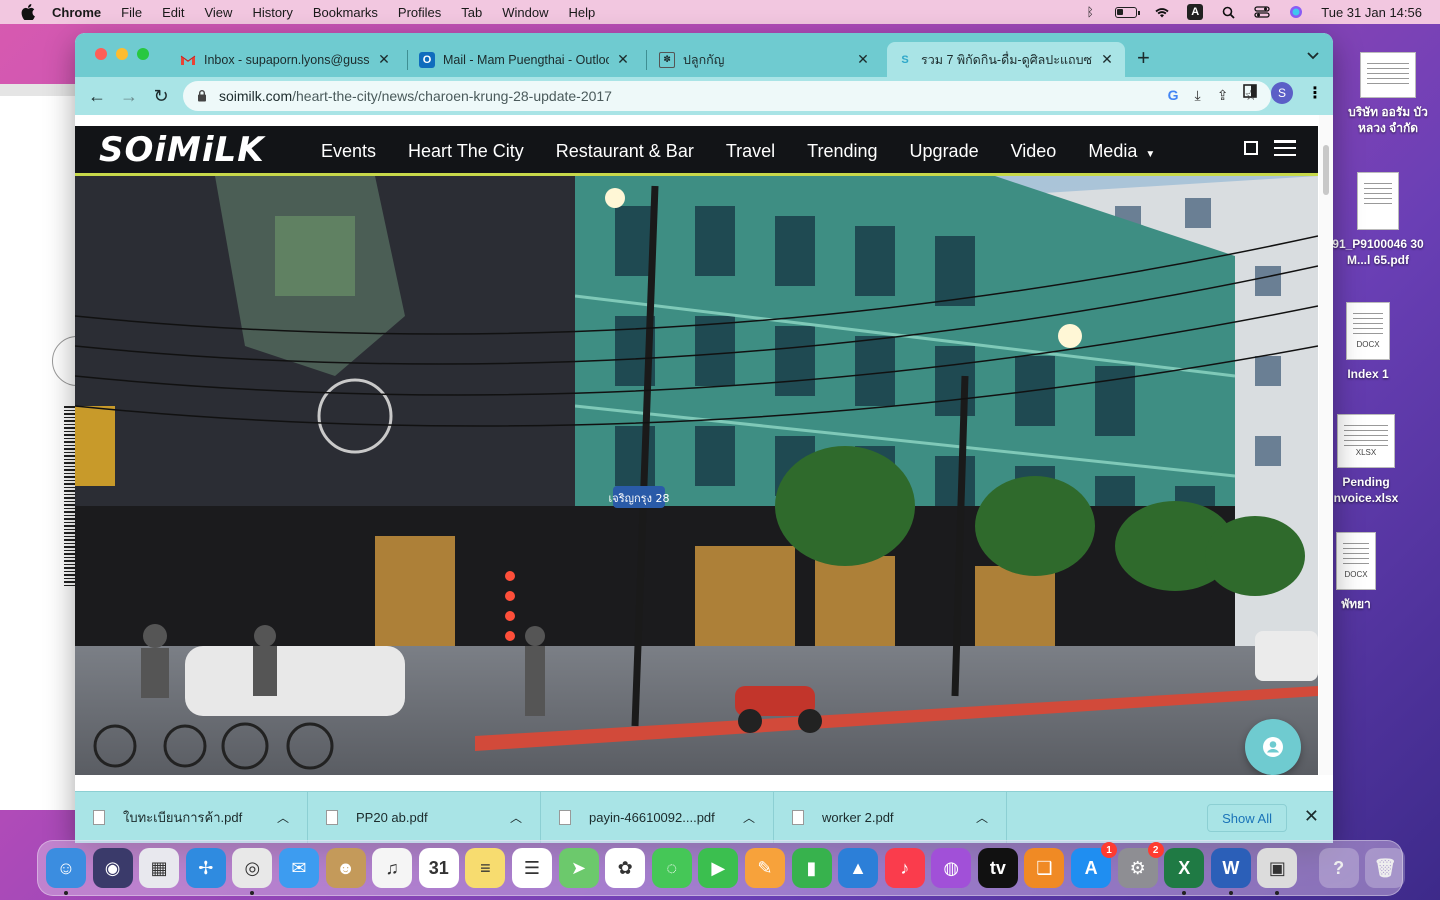  Describe the element at coordinates (1368, 342) in the screenshot. I see `desktop-file-index: DOCX Index 1` at that location.